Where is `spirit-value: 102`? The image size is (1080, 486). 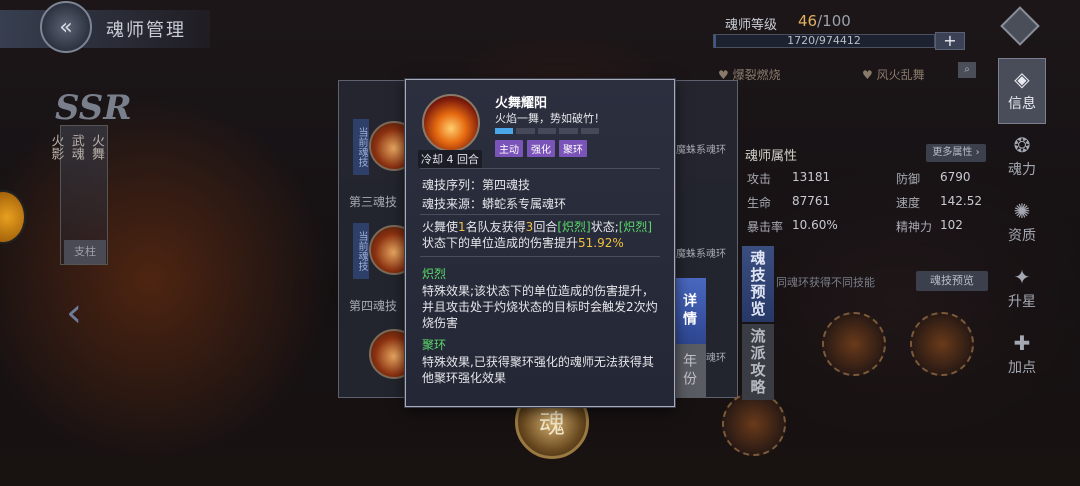
spirit-value: 102 is located at coordinates (951, 225).